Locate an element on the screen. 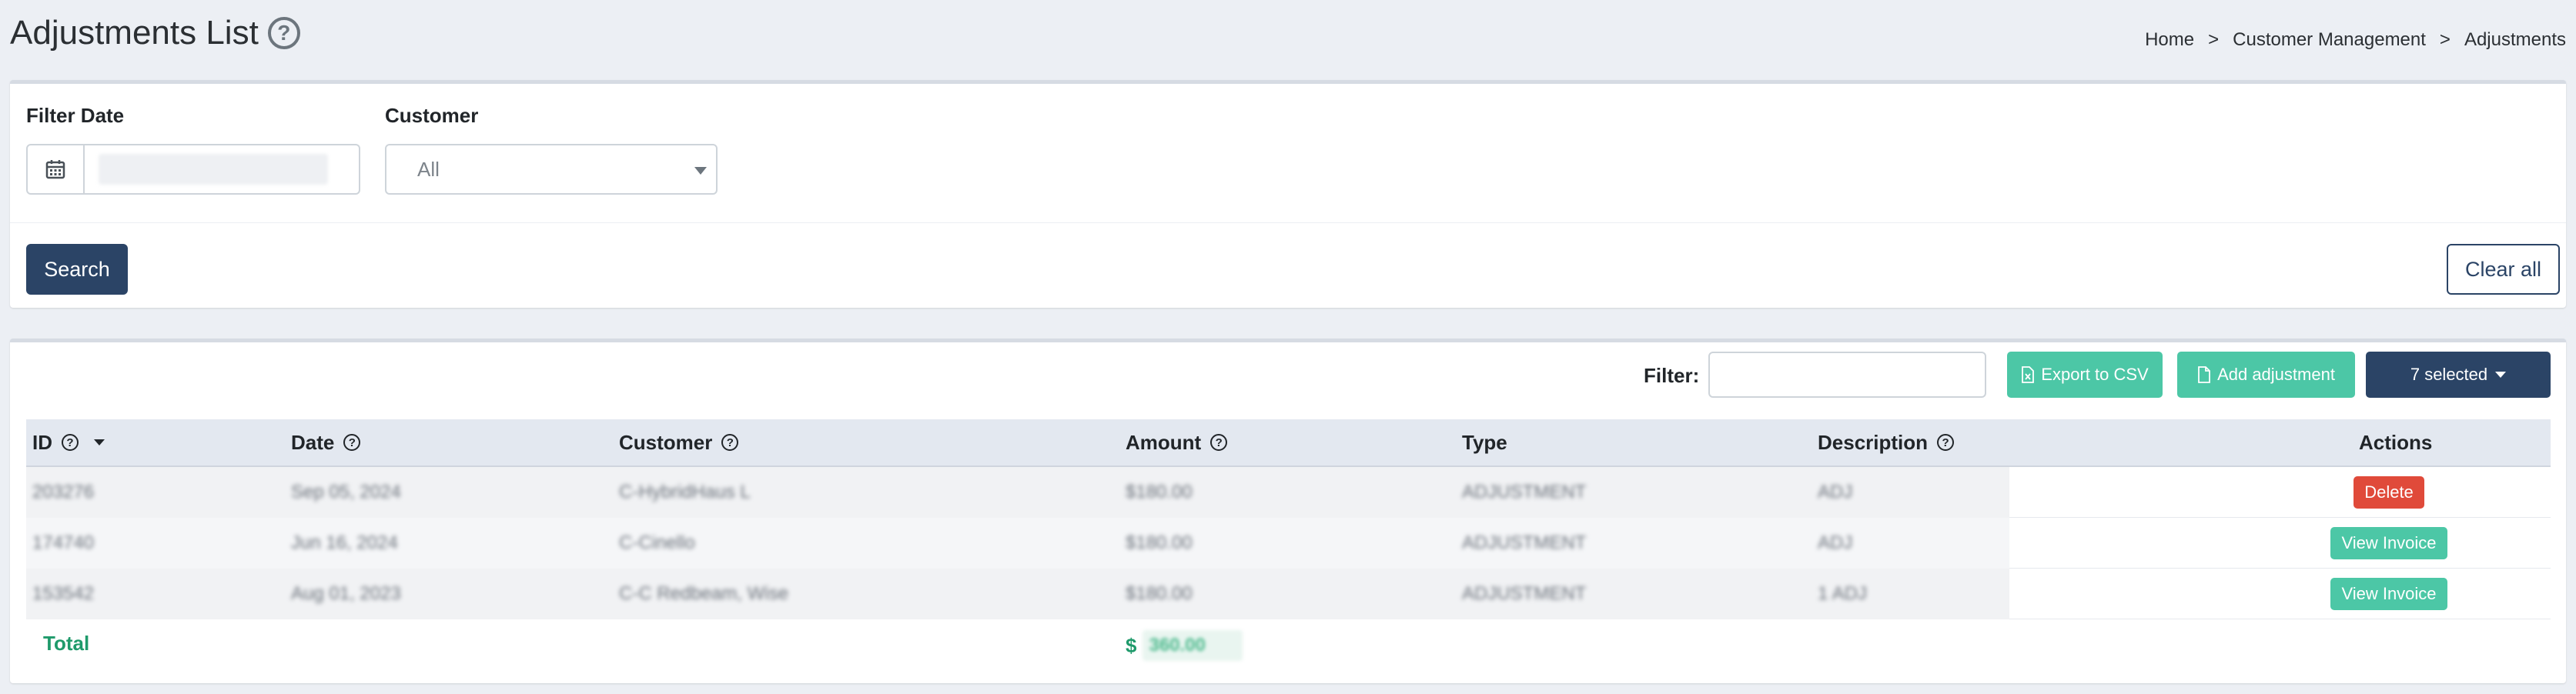 Image resolution: width=2576 pixels, height=694 pixels. breadcrumb: Home > Customer Management > Adjustments is located at coordinates (2356, 40).